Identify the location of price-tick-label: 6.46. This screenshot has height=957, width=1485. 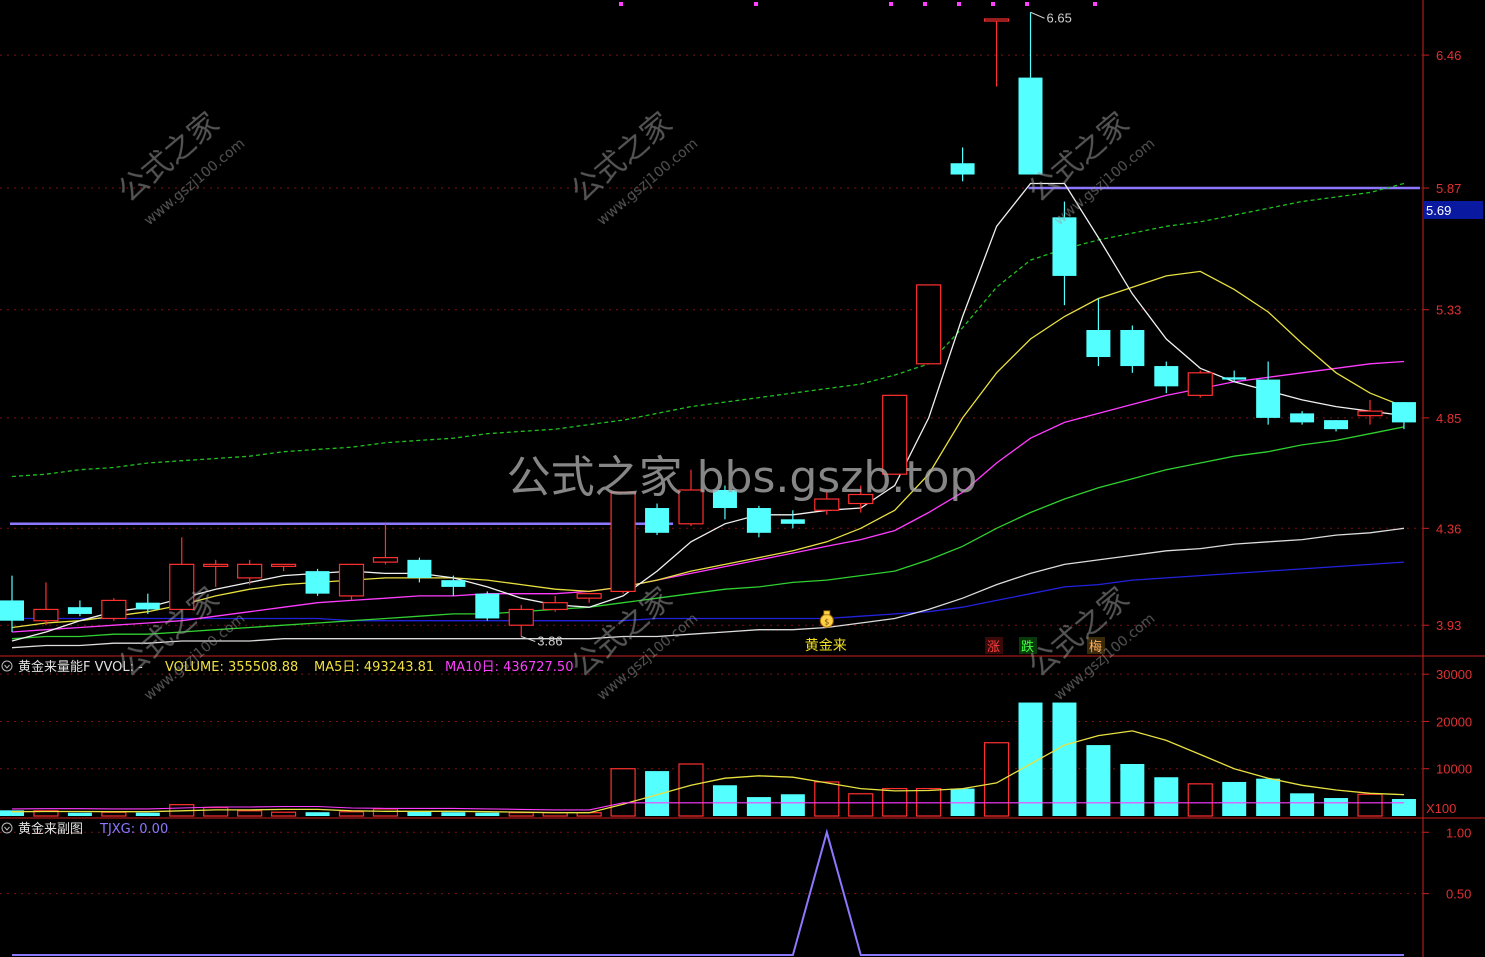
(1448, 55).